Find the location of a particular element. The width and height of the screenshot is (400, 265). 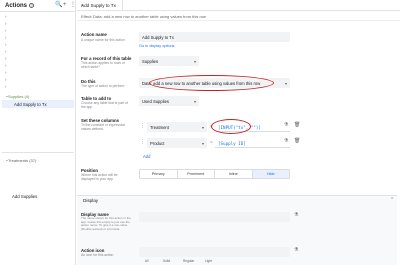

record-table-select: Supplies ▾ is located at coordinates (169, 61).